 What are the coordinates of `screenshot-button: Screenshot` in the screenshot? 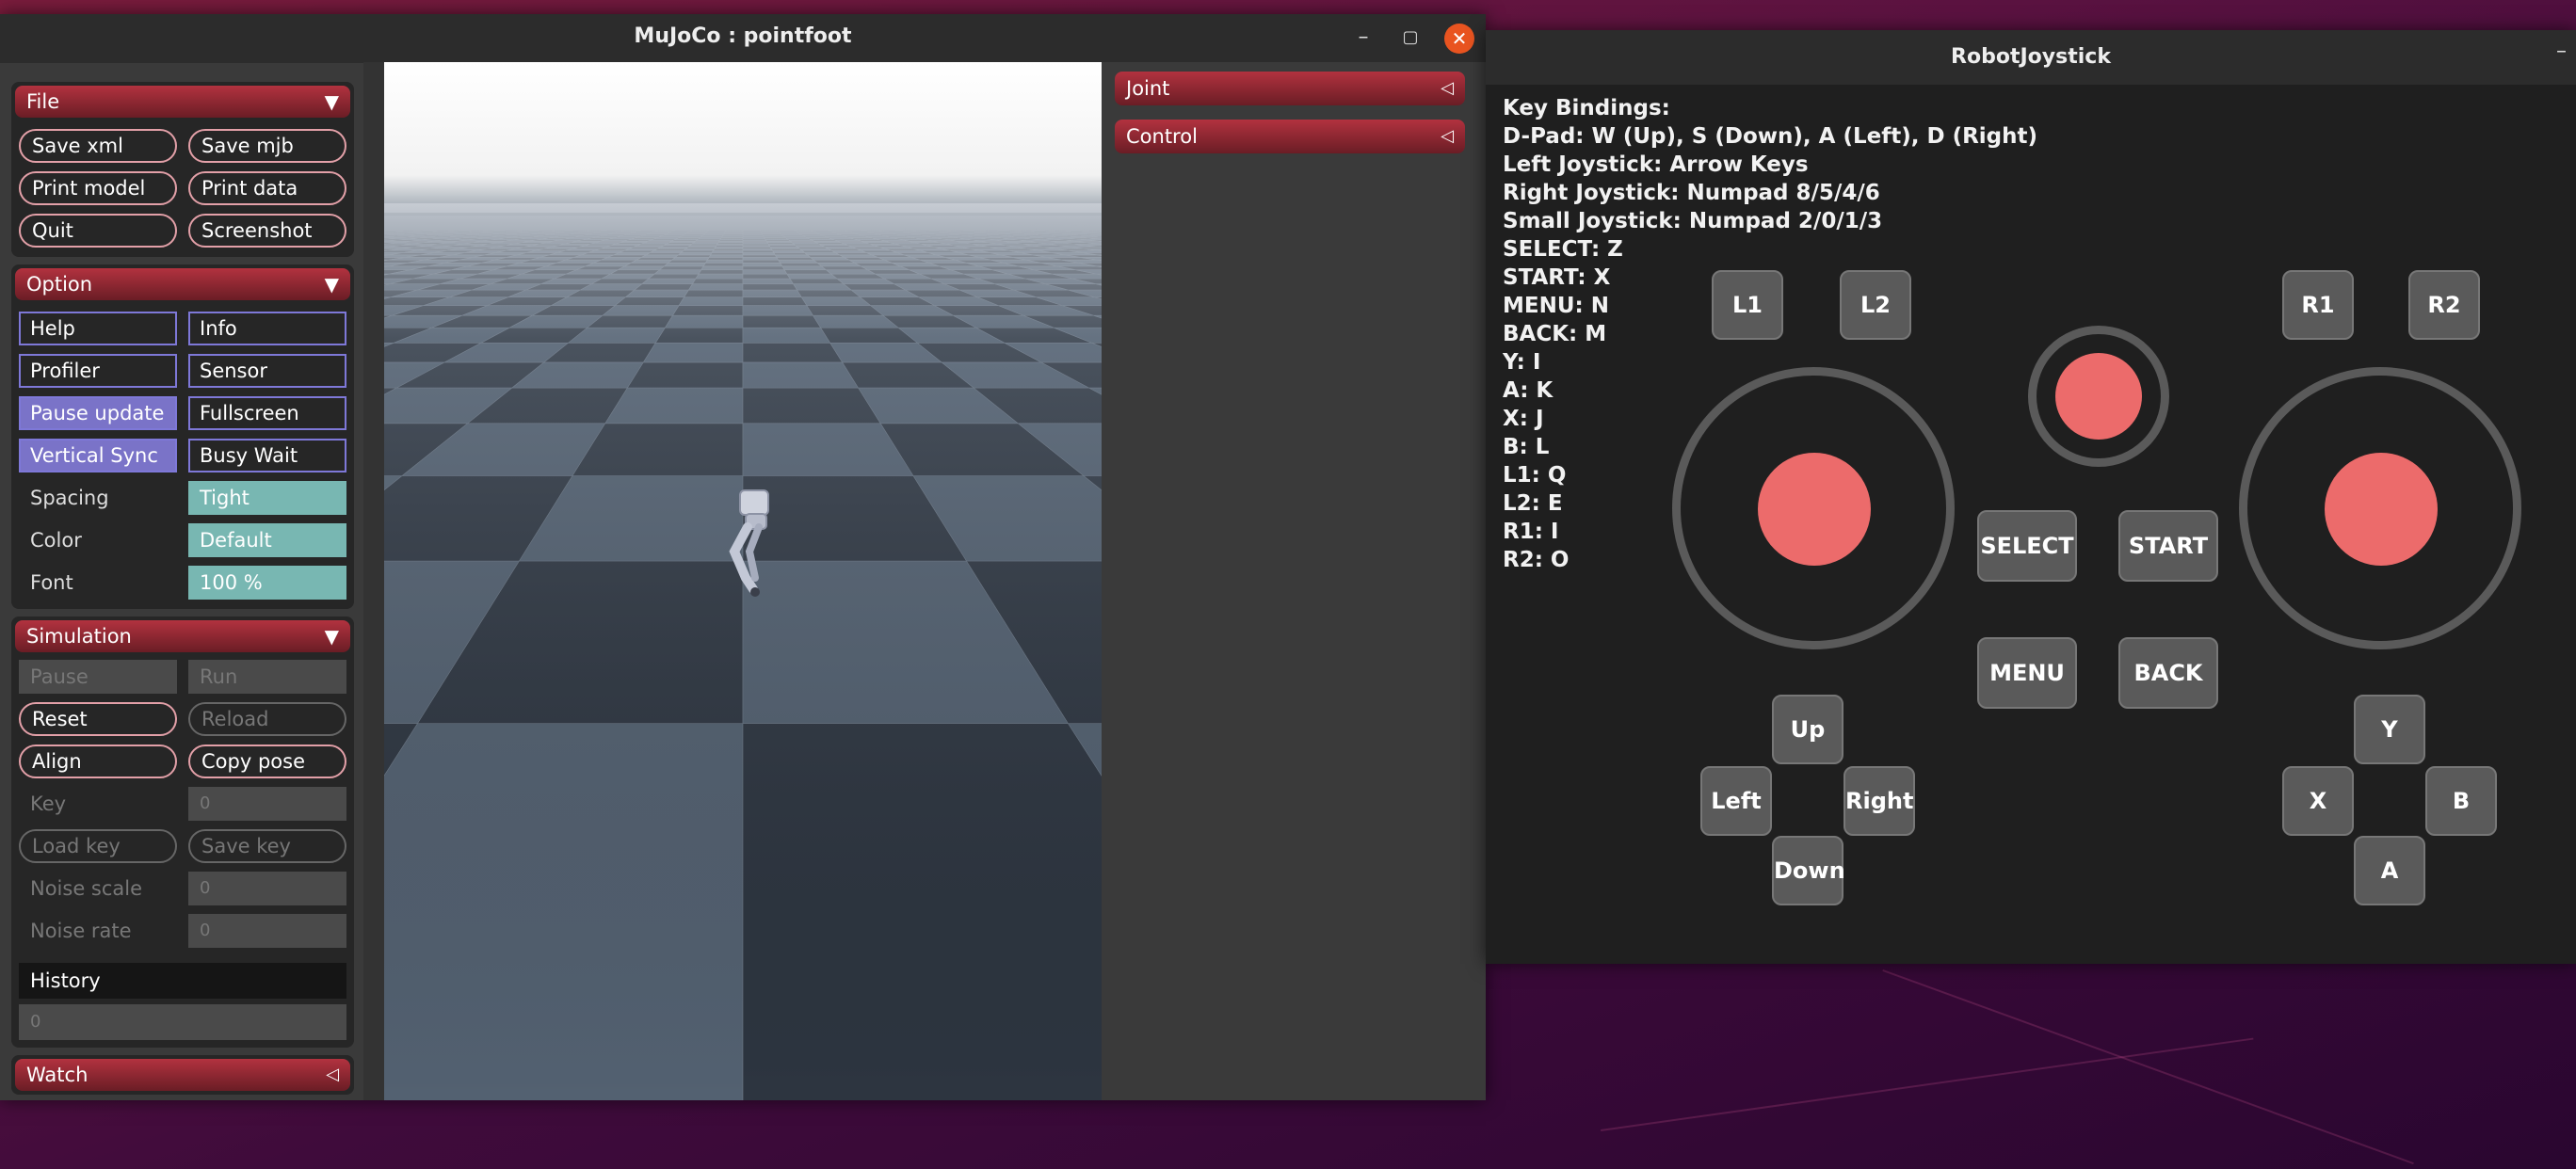 It's located at (267, 231).